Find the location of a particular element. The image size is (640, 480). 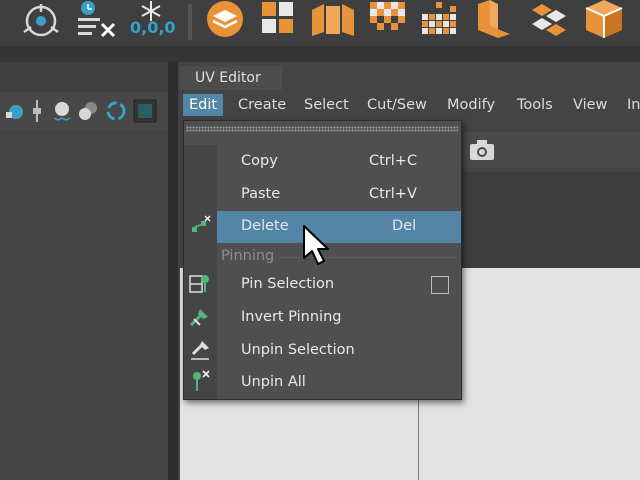

uv-editor-header is located at coordinates (550, 220).